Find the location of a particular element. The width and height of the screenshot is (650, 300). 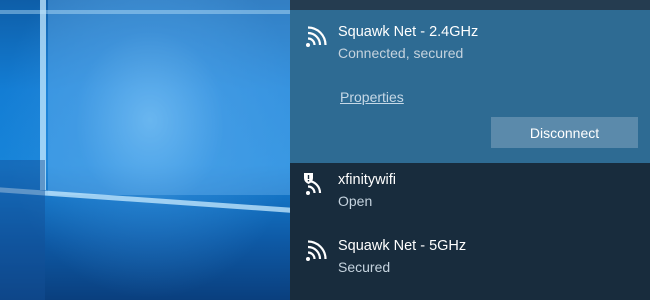

network-status: Secured is located at coordinates (364, 267).